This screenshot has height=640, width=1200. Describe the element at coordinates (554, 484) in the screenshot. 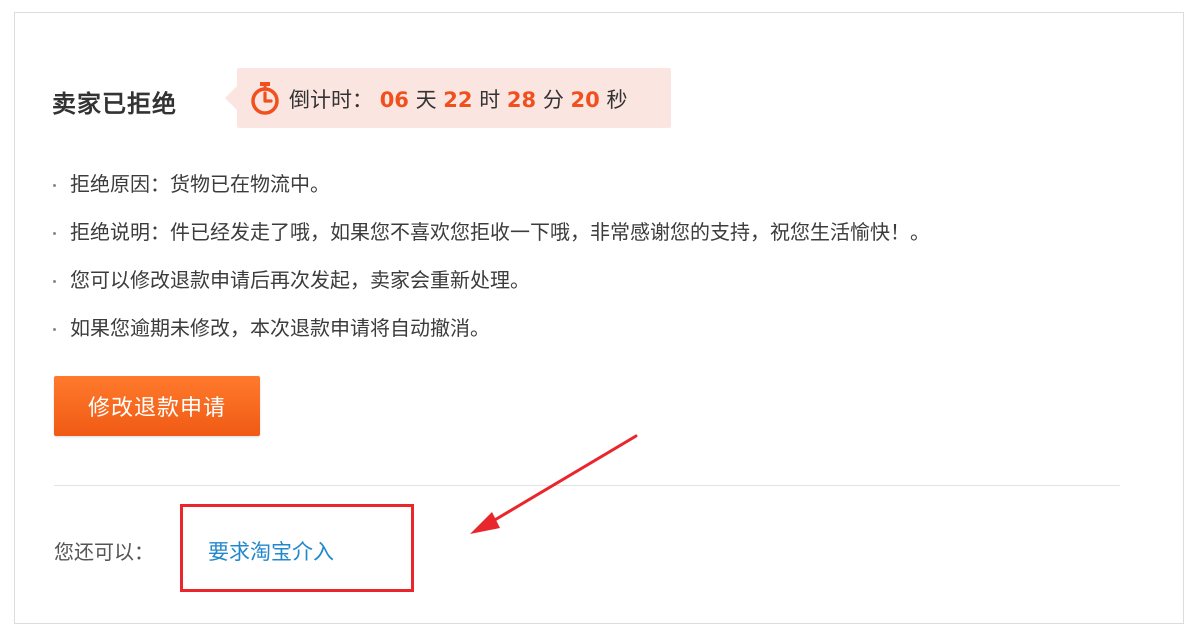

I see `red-arrow-icon` at that location.